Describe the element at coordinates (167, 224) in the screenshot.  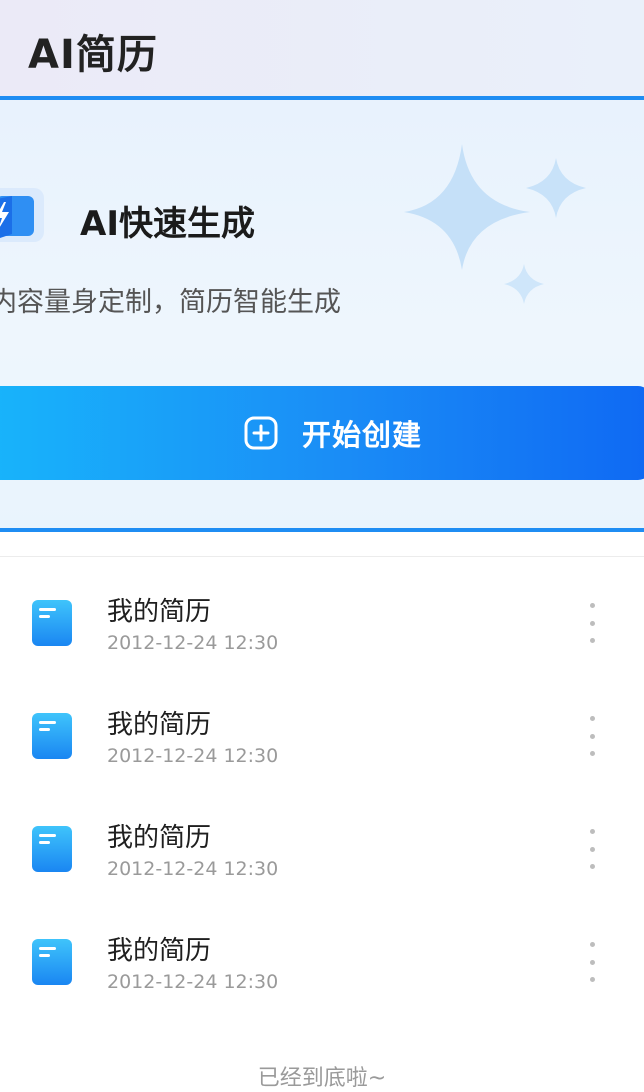
I see `hero-title: AI快速生成` at that location.